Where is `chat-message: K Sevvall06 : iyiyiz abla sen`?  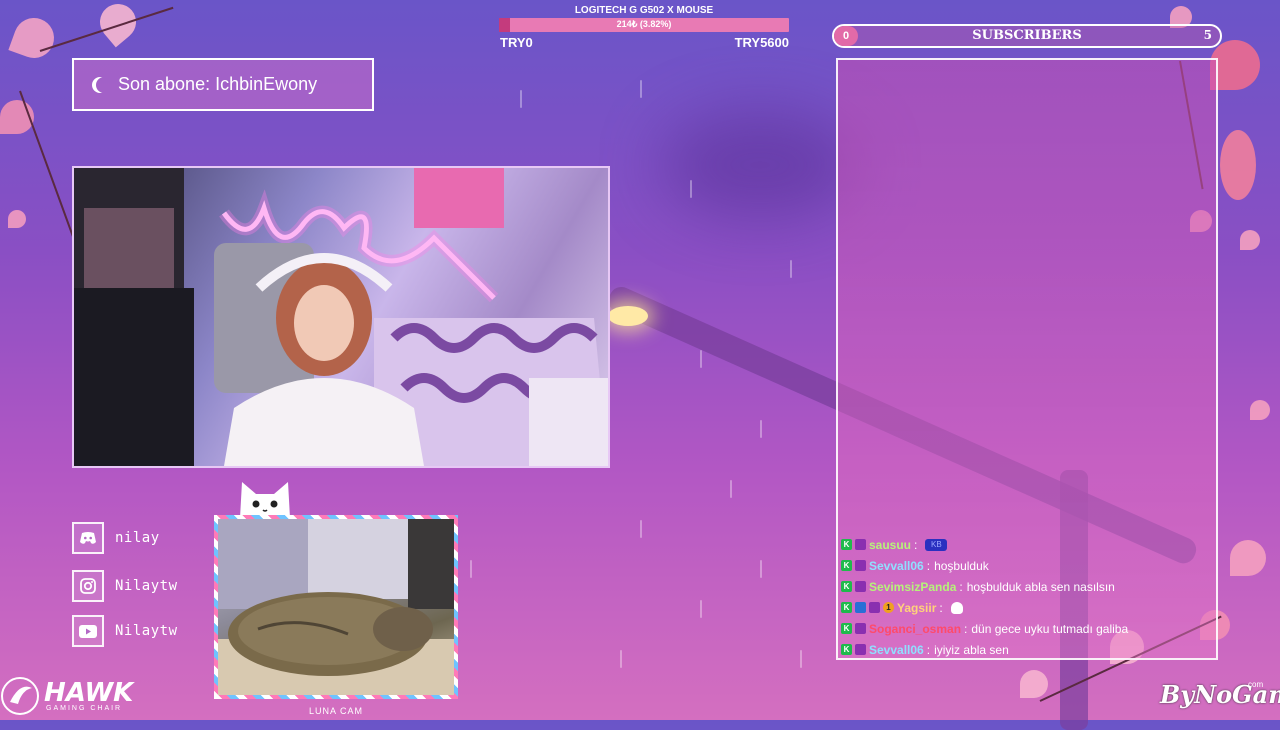
chat-message: K Sevvall06 : iyiyiz abla sen is located at coordinates (1026, 649).